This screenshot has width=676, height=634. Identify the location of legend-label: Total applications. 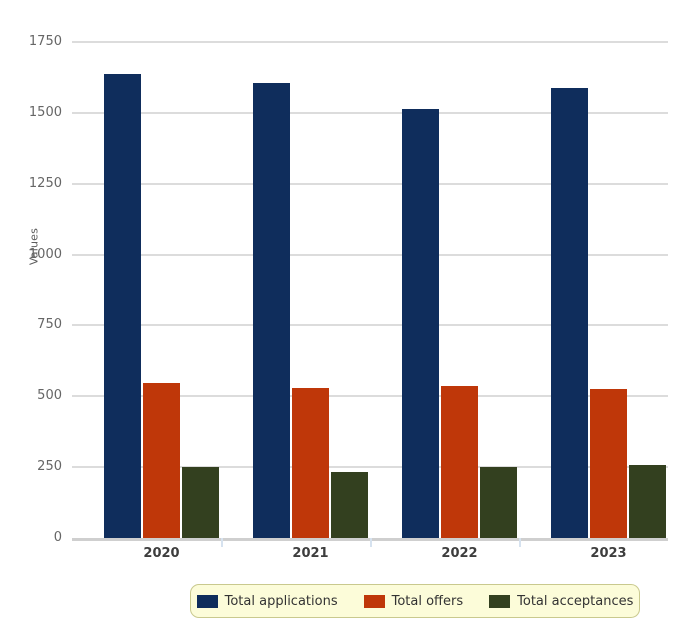
(281, 601).